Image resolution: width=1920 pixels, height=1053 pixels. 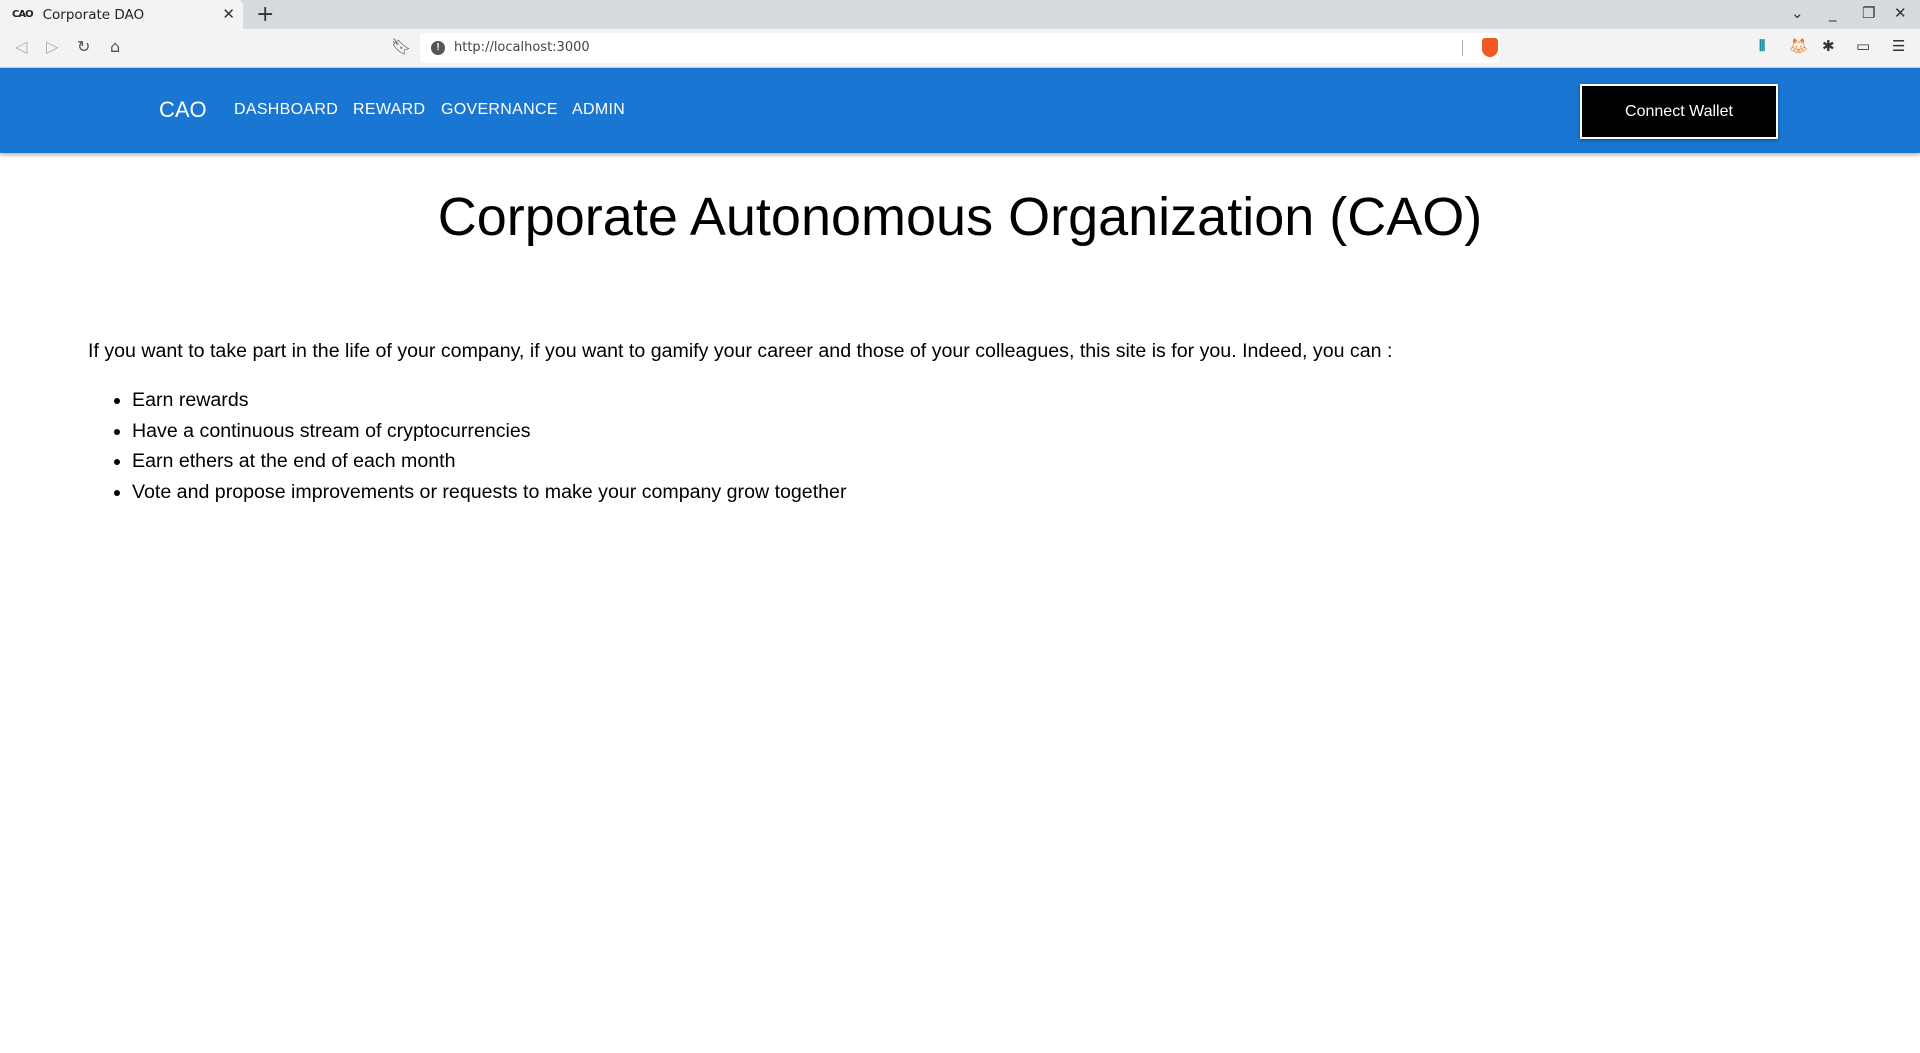 I want to click on url-text: http://localhost:3000, so click(x=522, y=47).